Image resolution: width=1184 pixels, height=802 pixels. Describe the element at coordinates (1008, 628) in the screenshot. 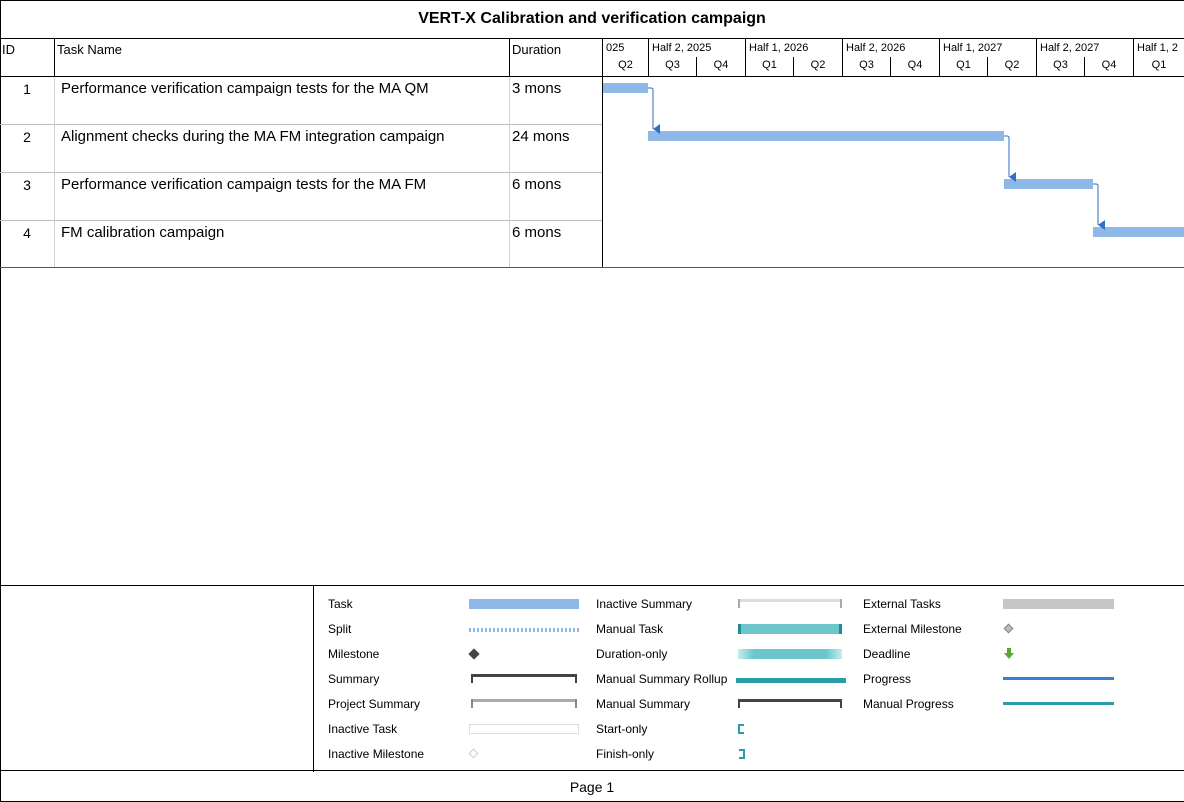

I see `external-milestone-diamond-icon` at that location.